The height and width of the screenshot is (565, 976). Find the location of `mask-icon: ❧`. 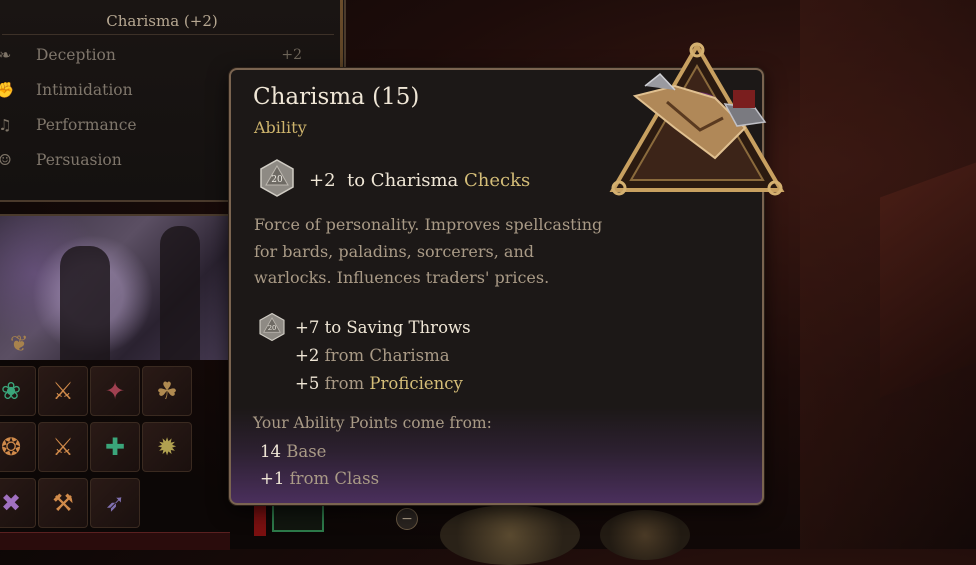

mask-icon: ❧ is located at coordinates (6, 55).